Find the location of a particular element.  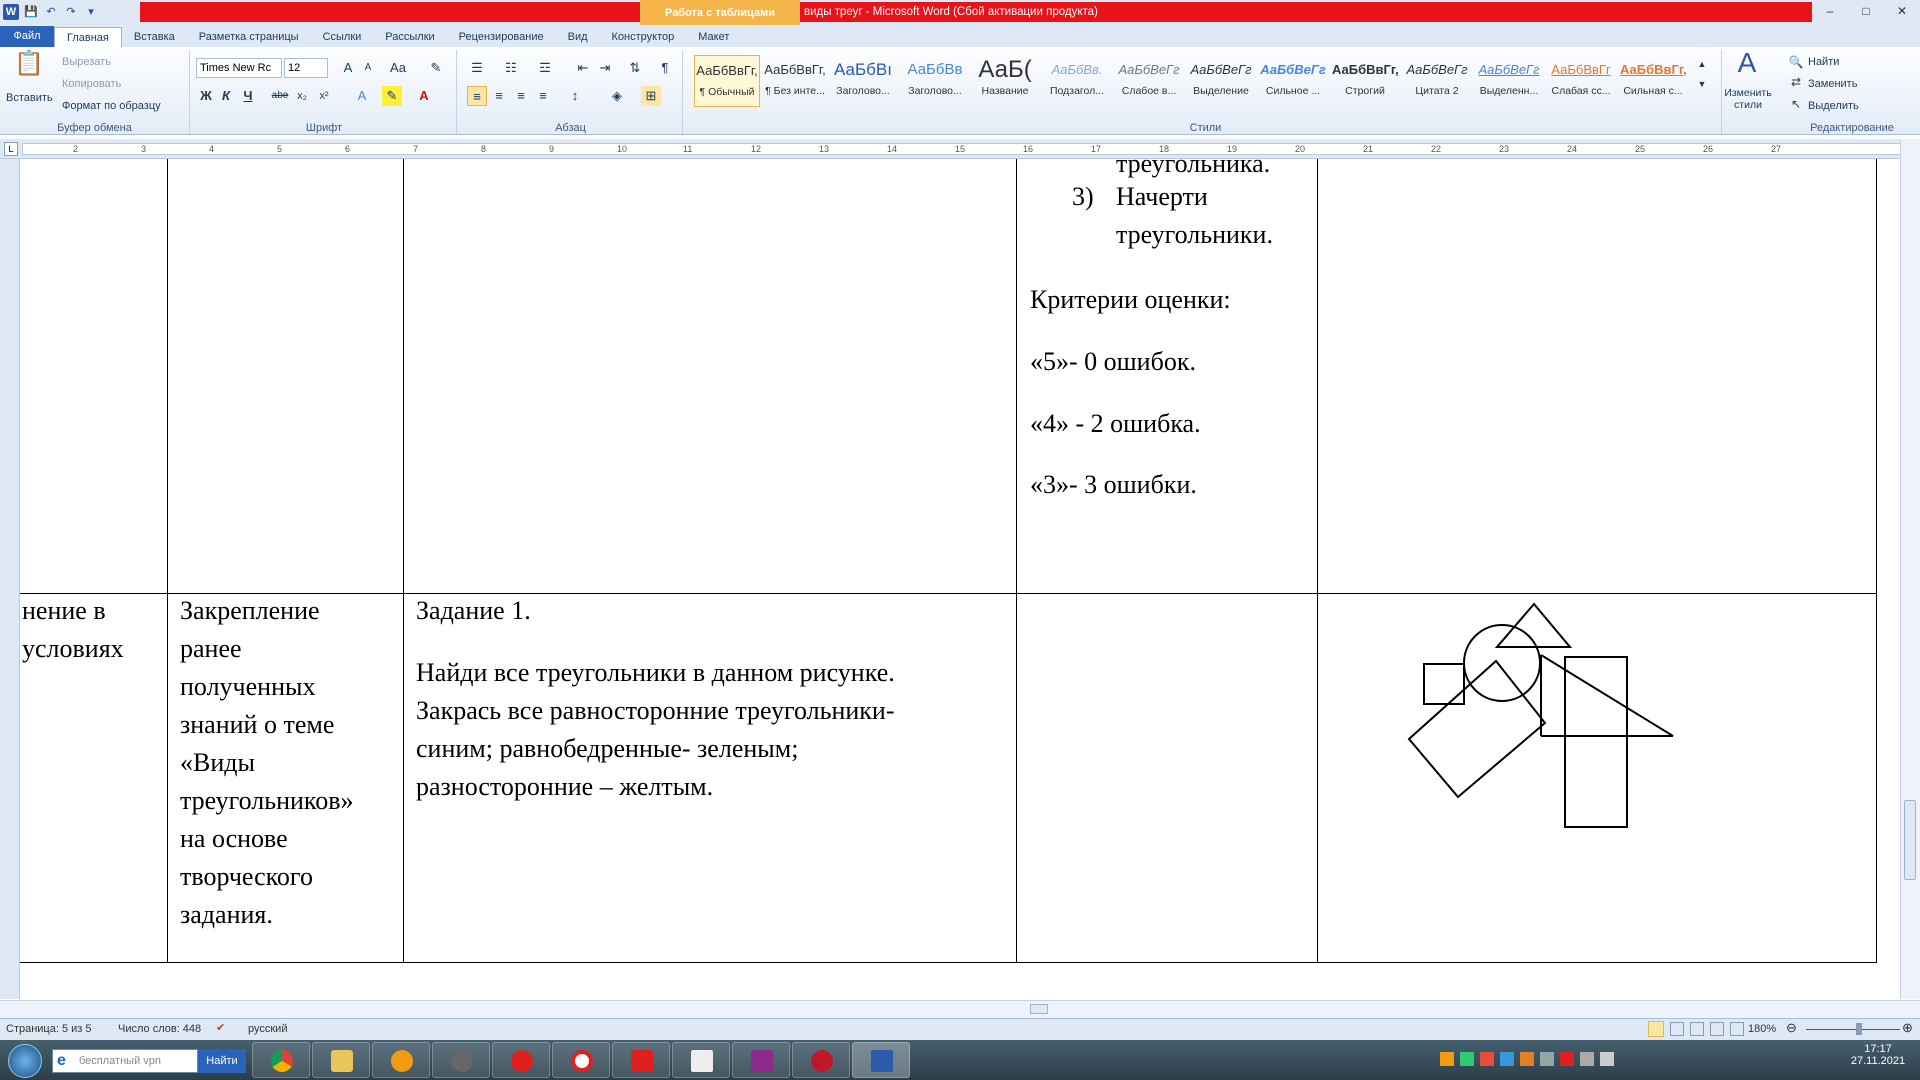

tab-home: Главная is located at coordinates (88, 37).